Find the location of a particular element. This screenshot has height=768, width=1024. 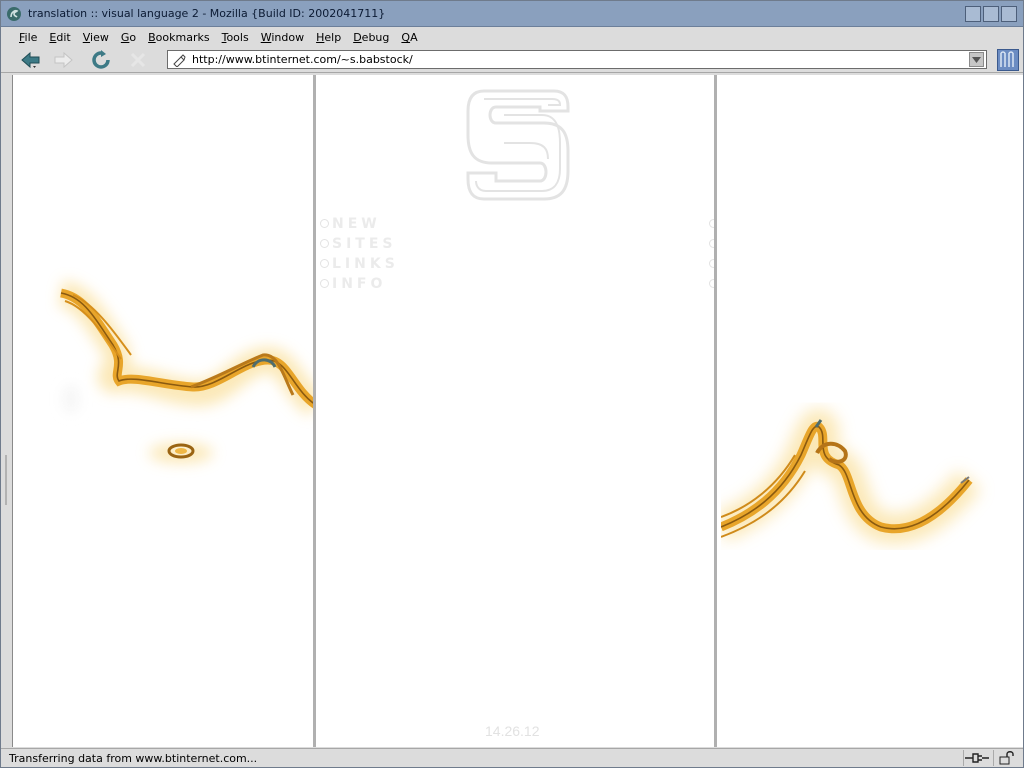

throbber is located at coordinates (1008, 60).